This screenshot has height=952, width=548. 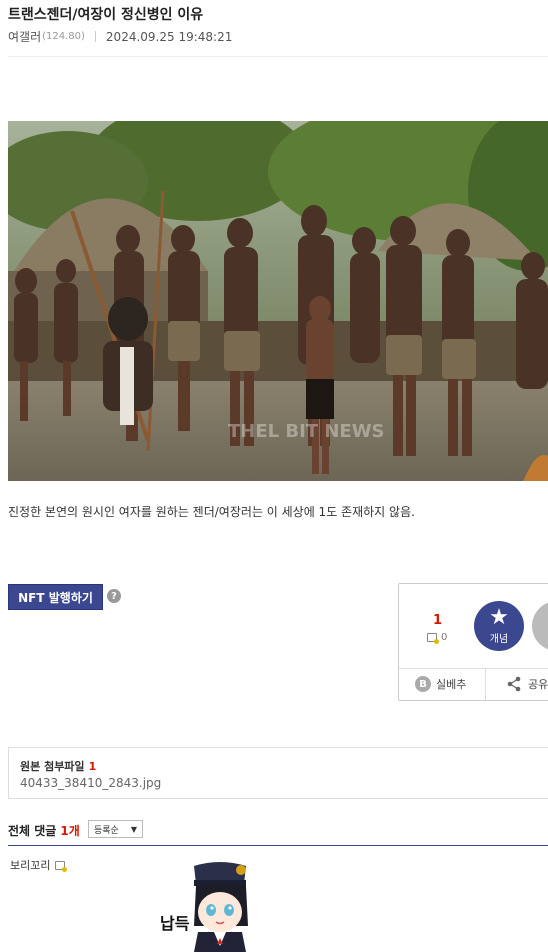 I want to click on silbe-label: 실베추, so click(x=451, y=684).